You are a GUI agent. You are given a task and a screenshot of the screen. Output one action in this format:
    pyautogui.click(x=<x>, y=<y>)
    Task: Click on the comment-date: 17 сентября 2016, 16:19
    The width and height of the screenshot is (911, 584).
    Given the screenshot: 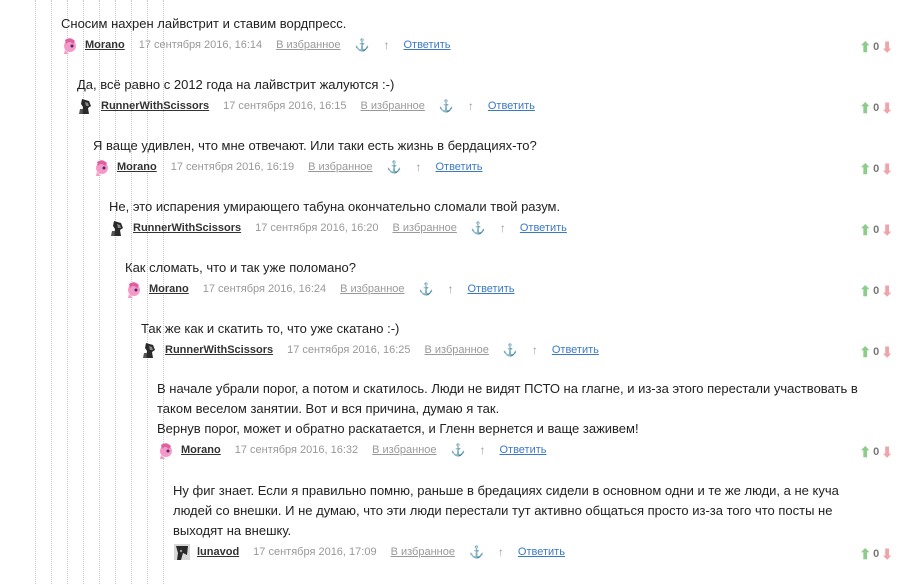 What is the action you would take?
    pyautogui.click(x=232, y=167)
    